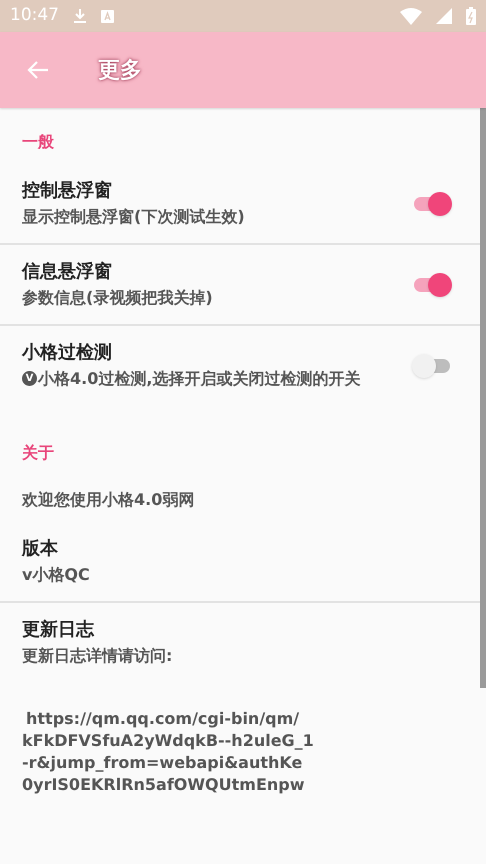 Image resolution: width=486 pixels, height=864 pixels. What do you see at coordinates (199, 378) in the screenshot?
I see `preference-summary: 小格4.0过检测,选择开启或关闭过检测的开关` at bounding box center [199, 378].